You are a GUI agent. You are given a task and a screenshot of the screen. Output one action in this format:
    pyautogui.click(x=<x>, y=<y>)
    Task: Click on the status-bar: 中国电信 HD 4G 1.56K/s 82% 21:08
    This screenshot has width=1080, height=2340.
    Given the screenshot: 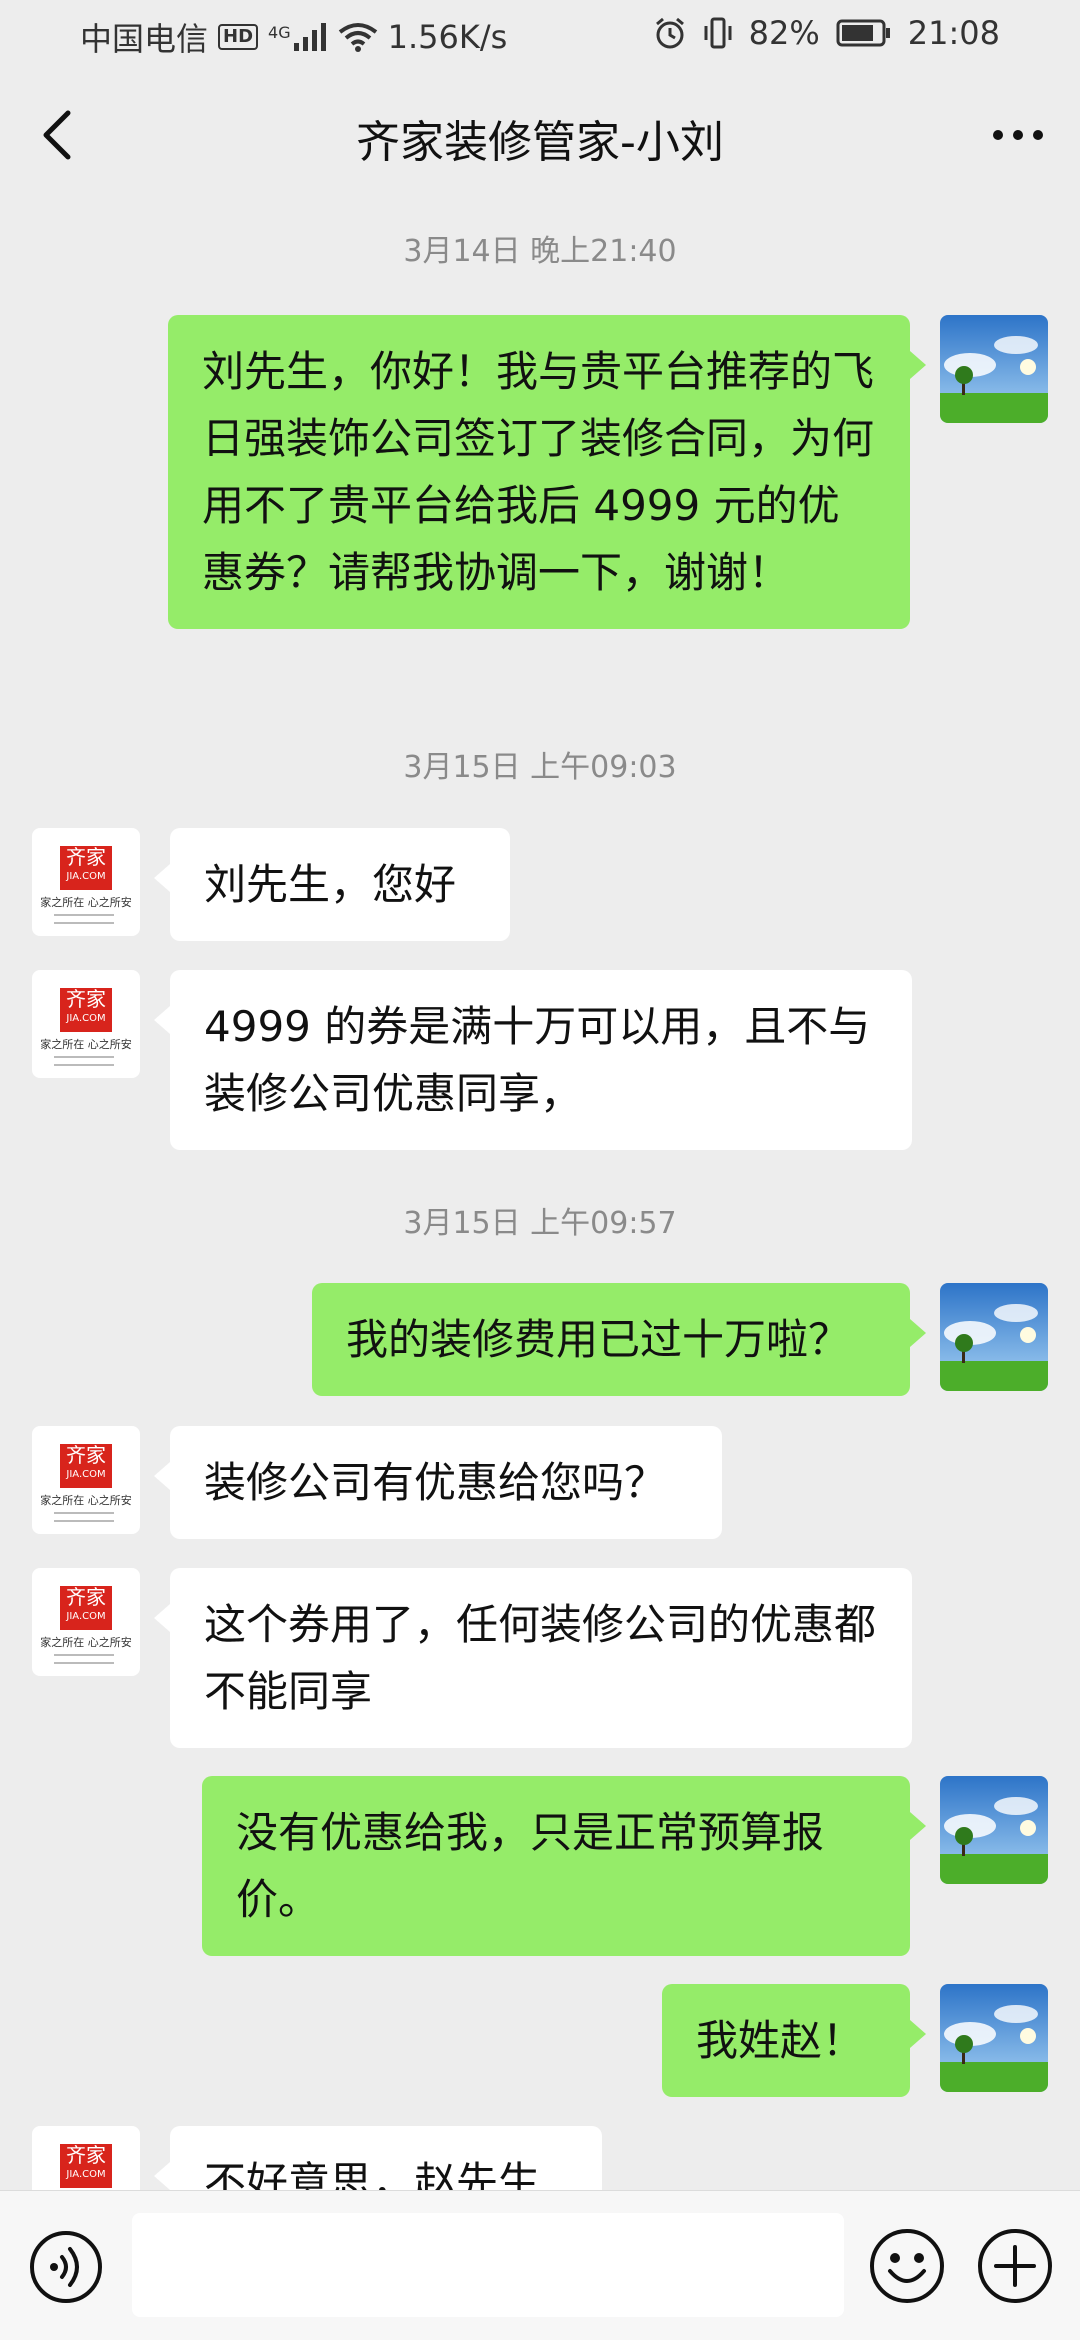 What is the action you would take?
    pyautogui.click(x=540, y=35)
    